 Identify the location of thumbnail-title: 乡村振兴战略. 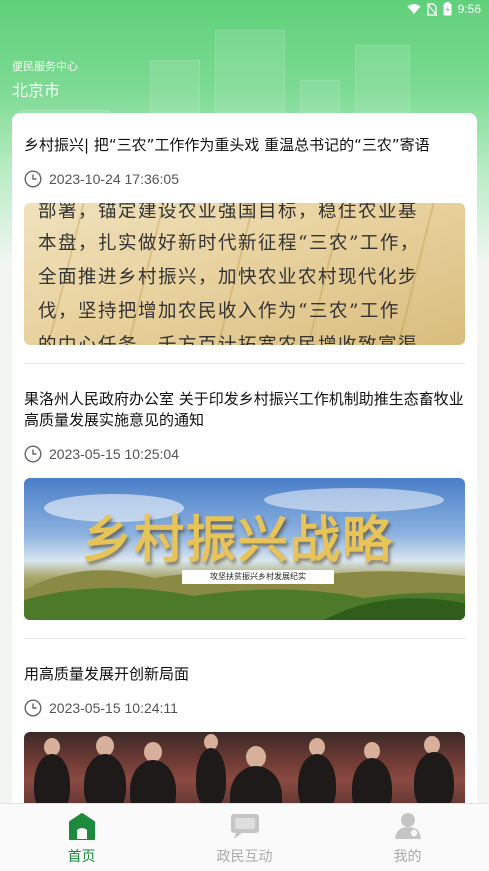
(238, 539).